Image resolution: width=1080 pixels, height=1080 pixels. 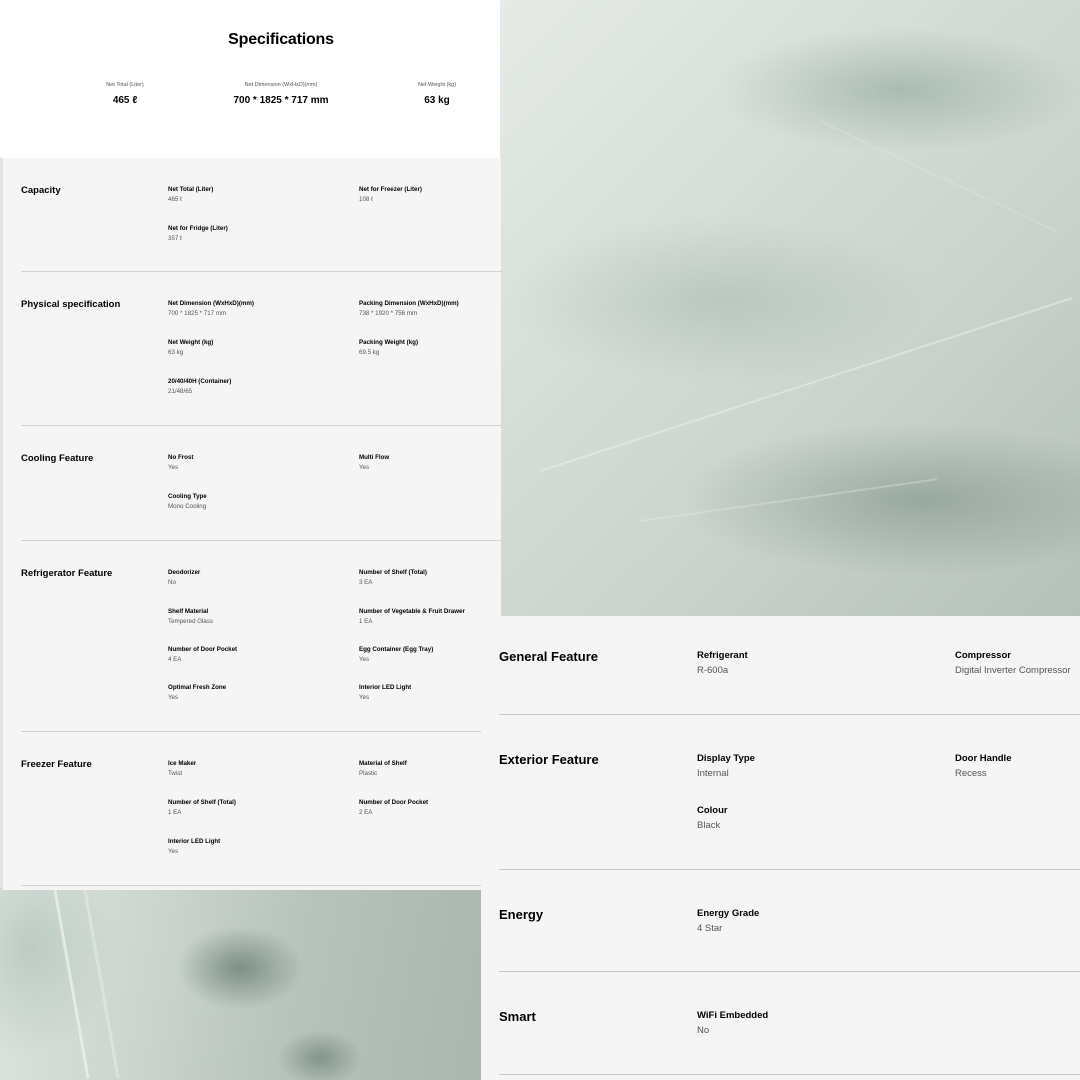 What do you see at coordinates (57, 458) in the screenshot?
I see `section-title: Cooling Feature` at bounding box center [57, 458].